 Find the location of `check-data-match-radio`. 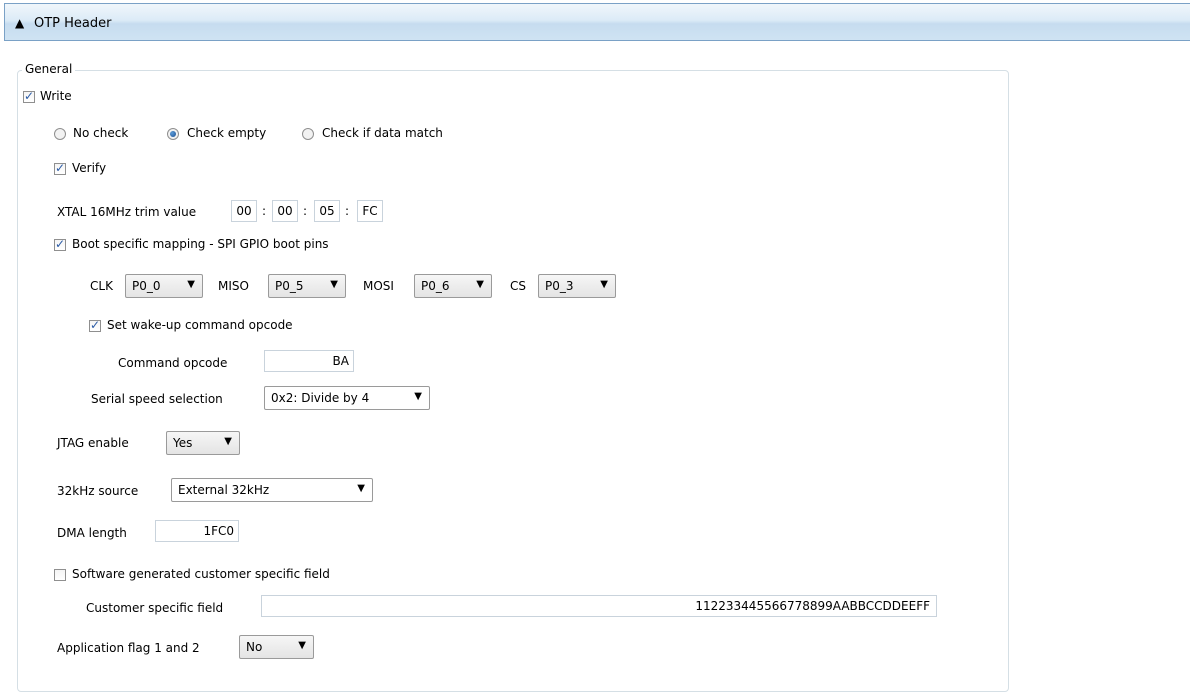

check-data-match-radio is located at coordinates (308, 134).